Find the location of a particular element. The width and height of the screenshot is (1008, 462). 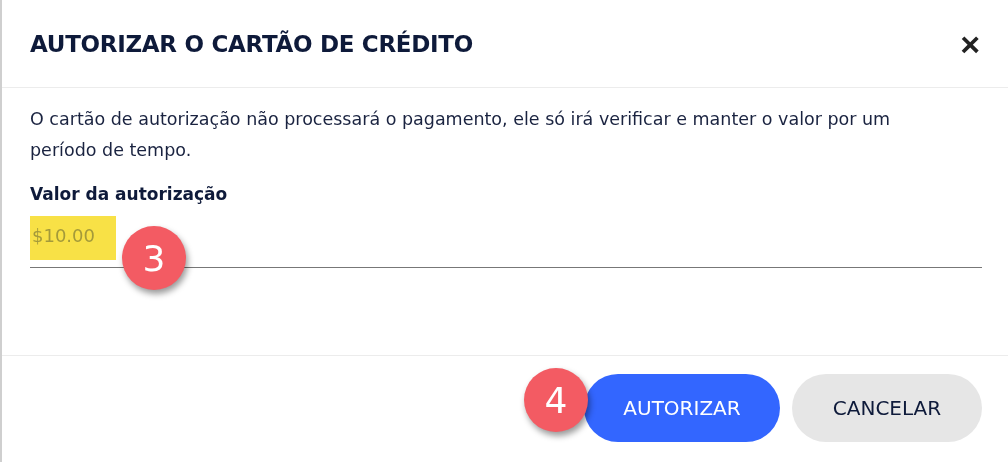

description-text: O cartão de autorização não processará o pagamento, ele só irá verificar e manter o valor por um período de tempo. is located at coordinates (461, 135).